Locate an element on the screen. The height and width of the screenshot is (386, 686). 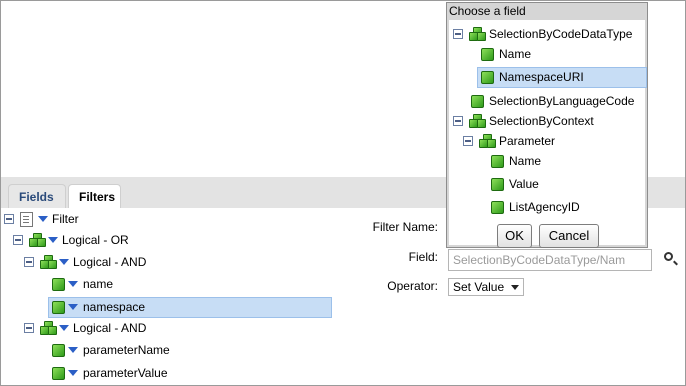
operator-select: Set Value is located at coordinates (486, 287).